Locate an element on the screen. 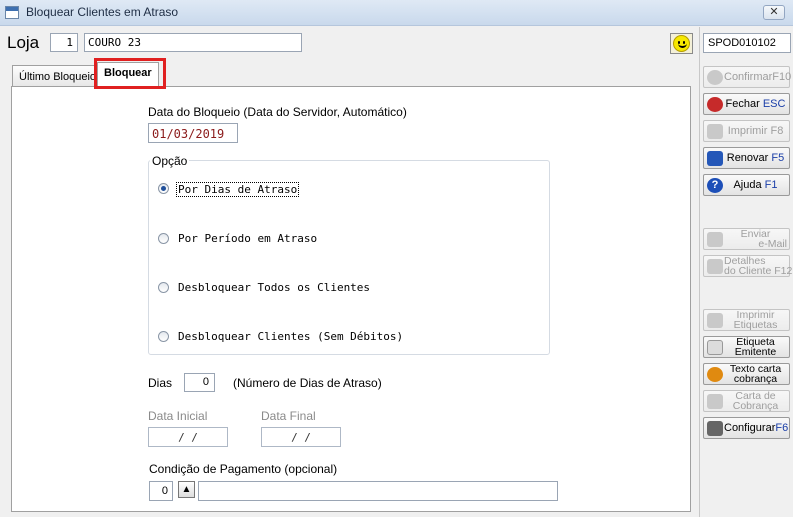 This screenshot has height=517, width=793. confirmar-label: Confirmar is located at coordinates (748, 77).